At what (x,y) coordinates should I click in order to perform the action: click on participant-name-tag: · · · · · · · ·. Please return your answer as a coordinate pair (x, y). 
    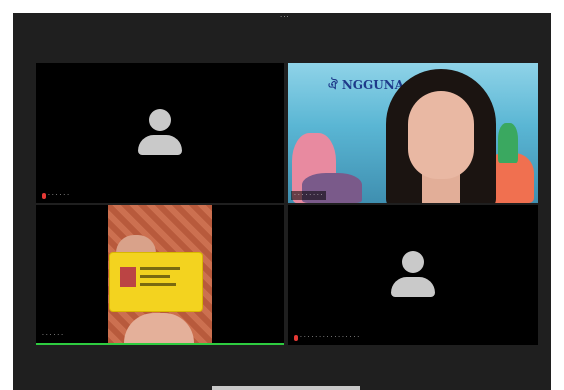
    Looking at the image, I should click on (308, 195).